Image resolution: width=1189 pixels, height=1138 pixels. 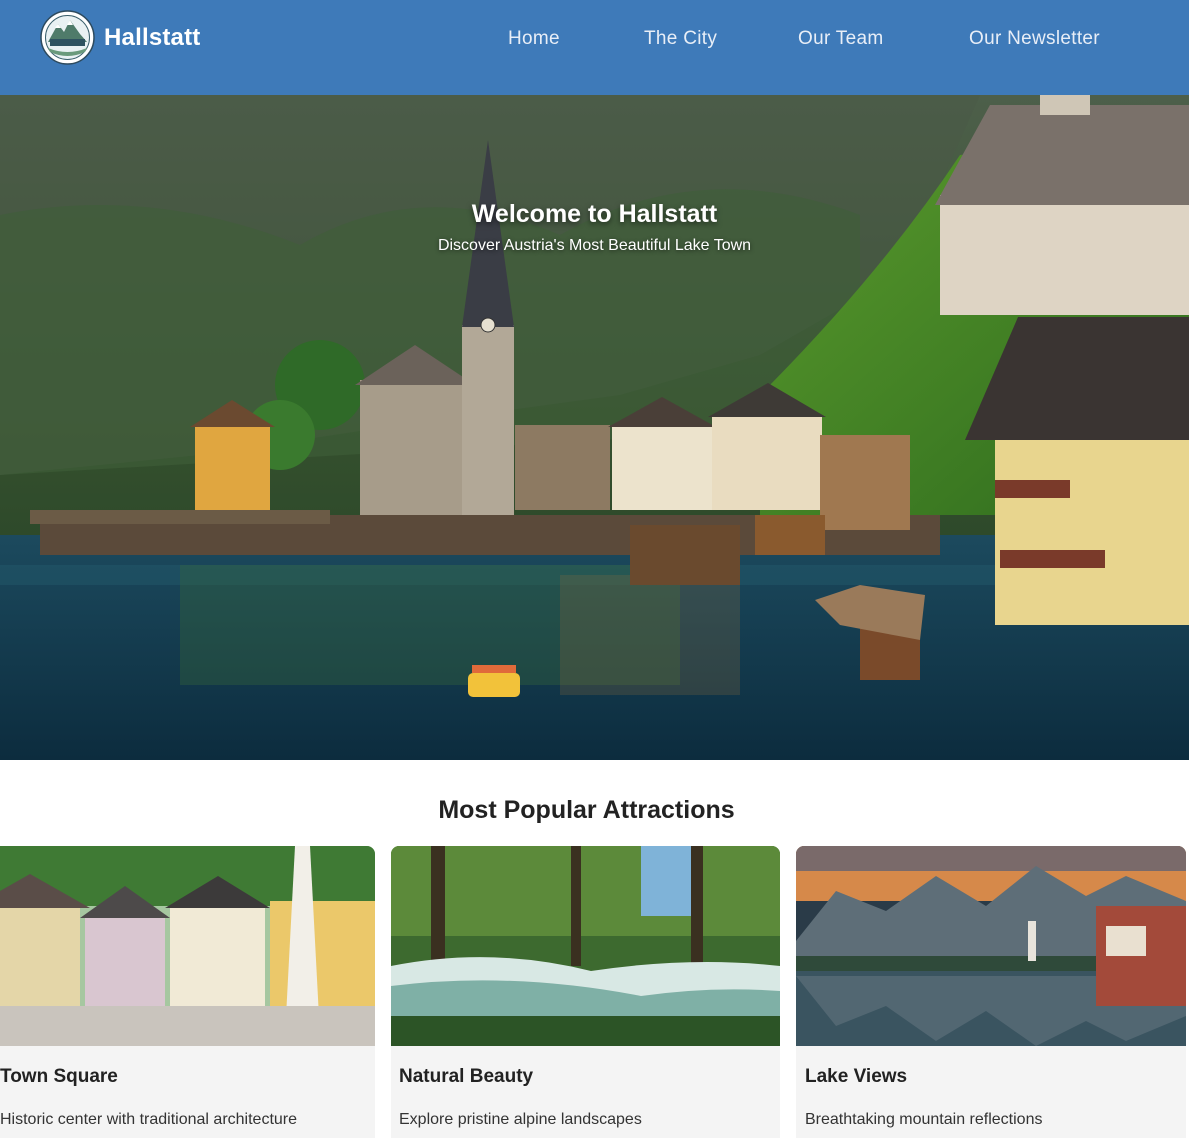 I want to click on card-description: Explore pristine alpine landscapes, so click(x=520, y=1119).